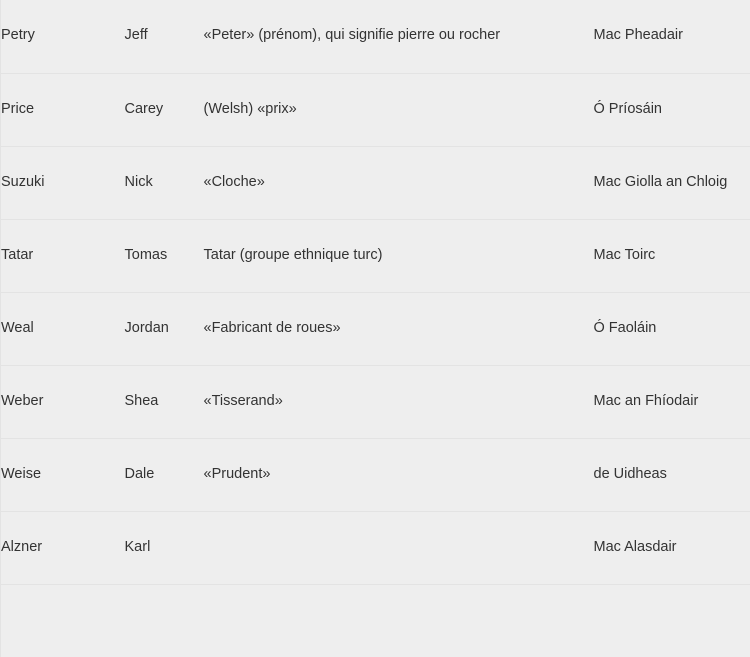 The width and height of the screenshot is (750, 657). I want to click on cell-firstname: Nick, so click(164, 182).